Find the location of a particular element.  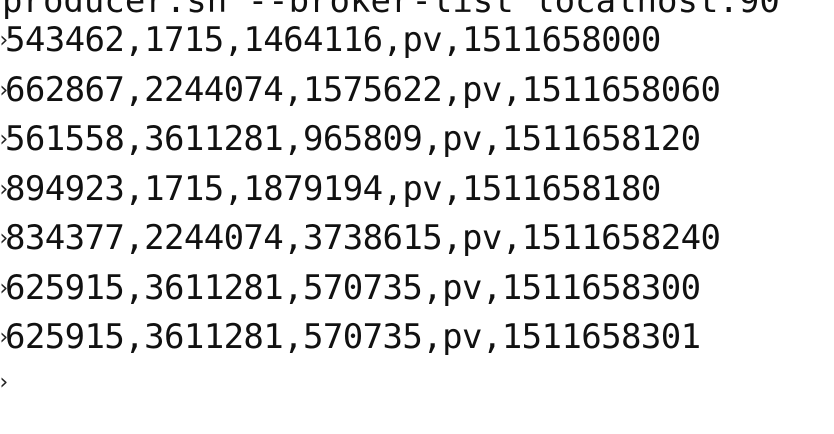

output-line-text: 662867,2244074,1575622,pv,1511658060 is located at coordinates (363, 89).